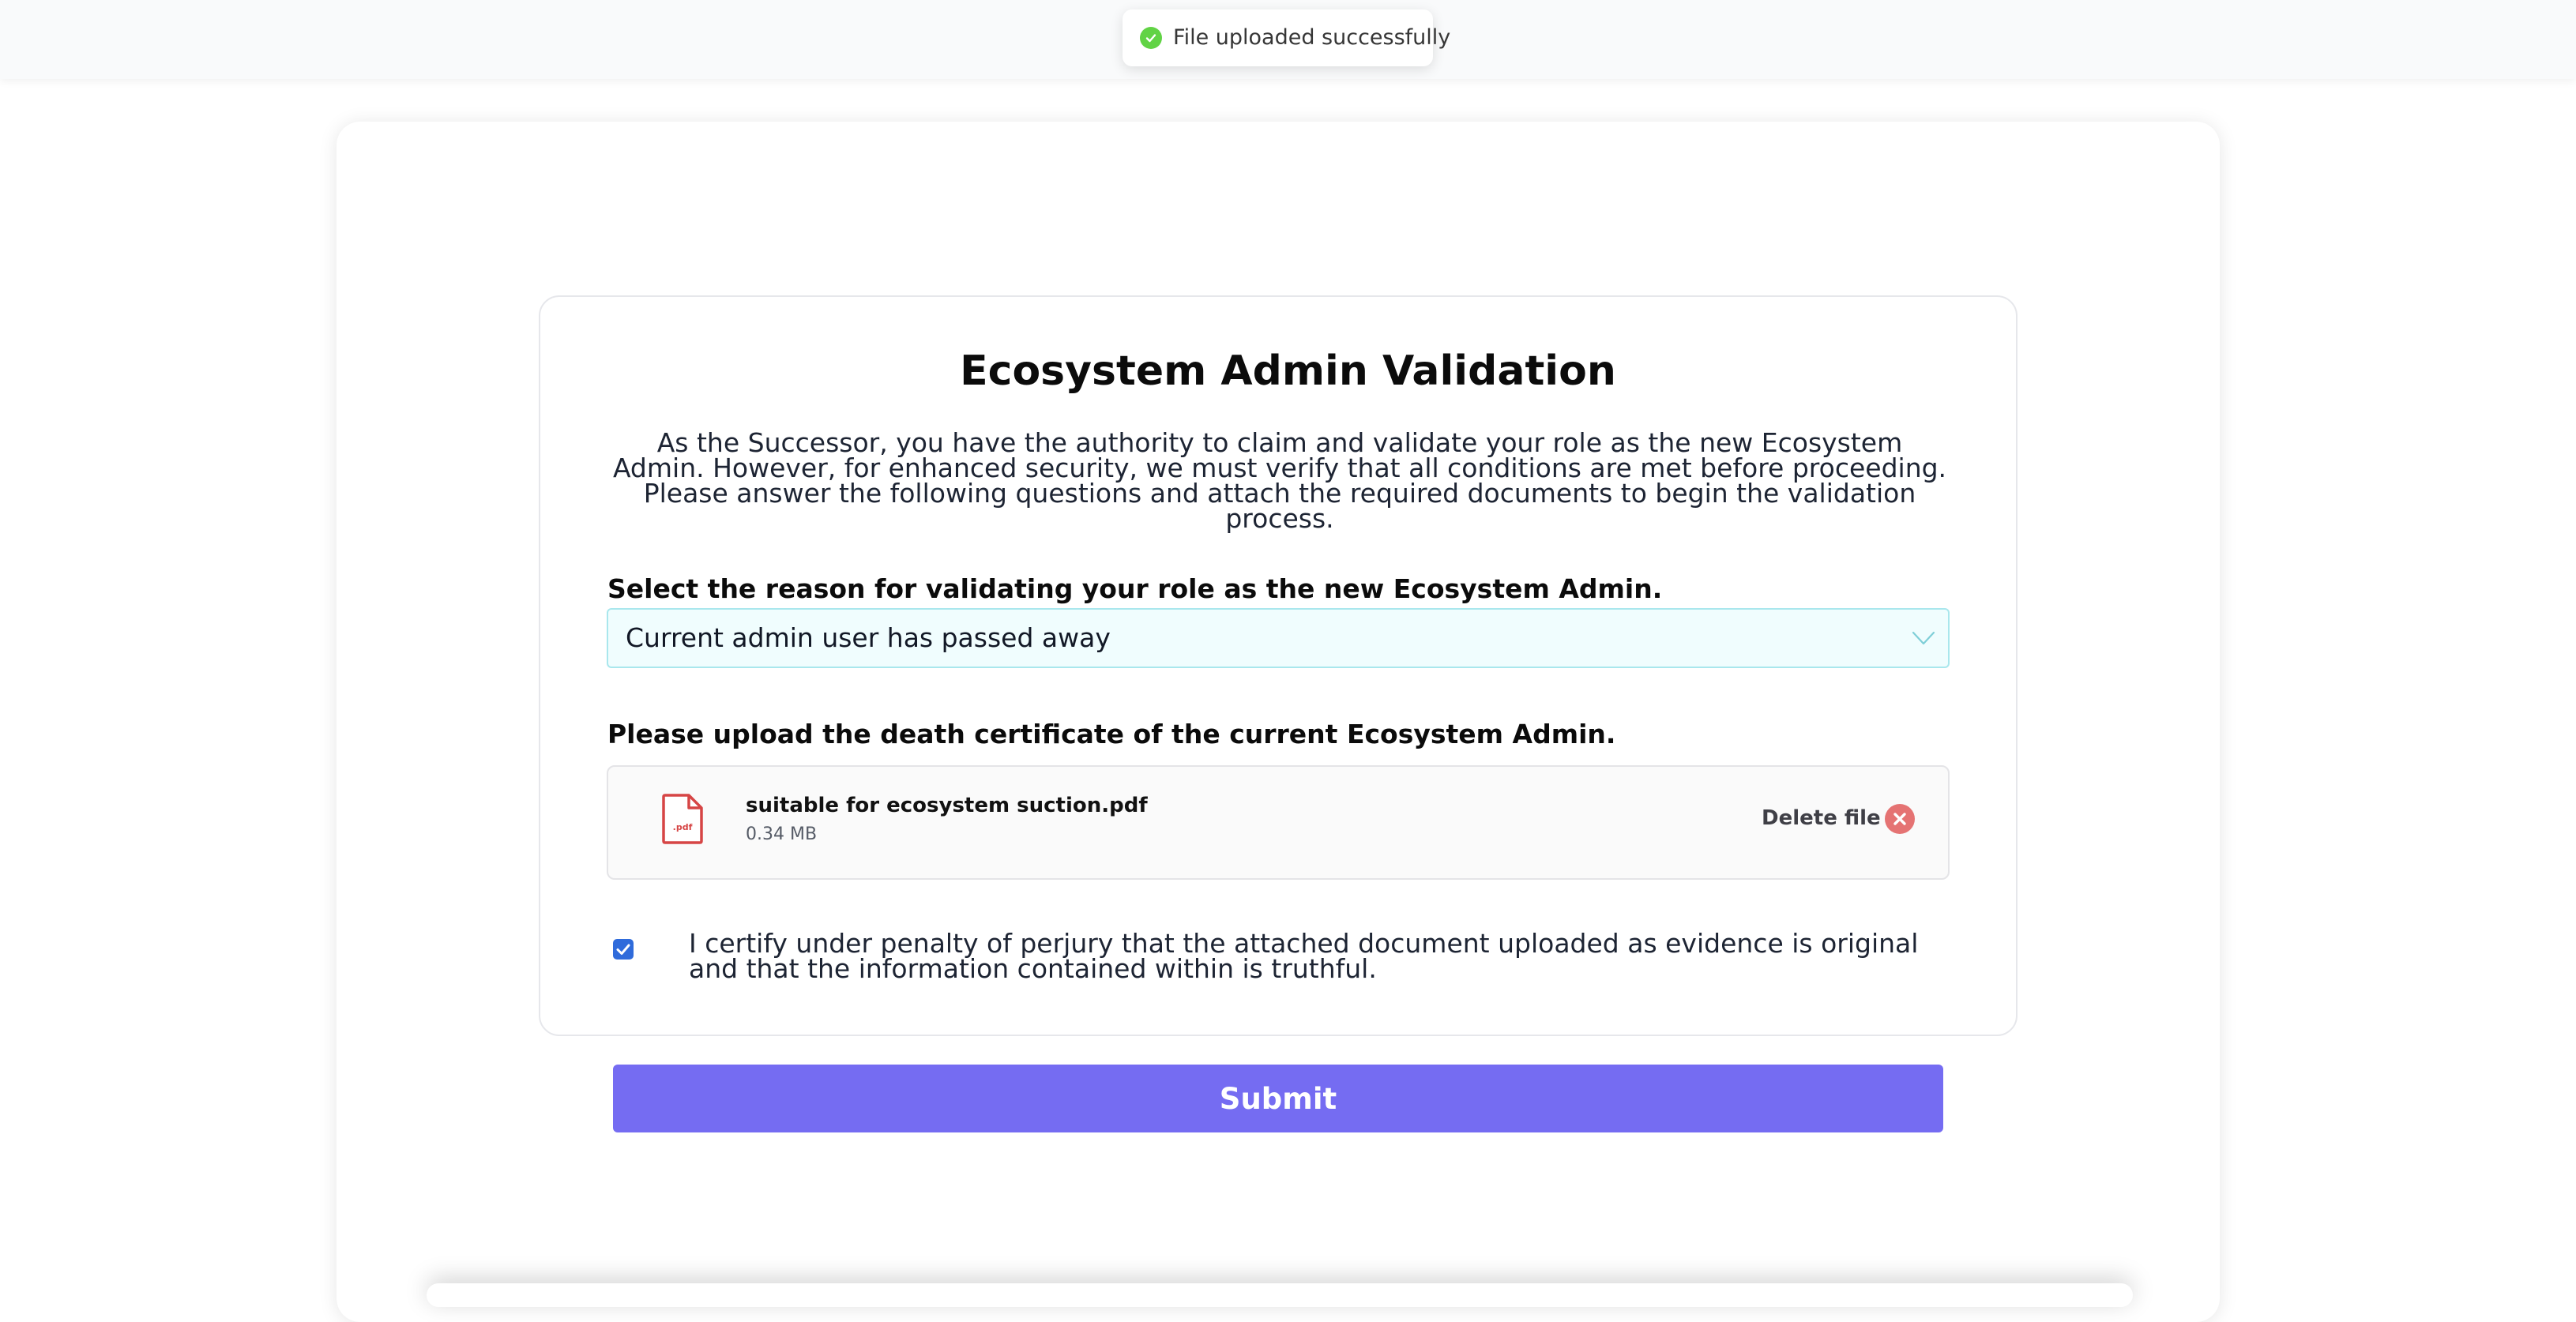 The width and height of the screenshot is (2576, 1322). I want to click on pdf-icon-label: .pdf, so click(683, 827).